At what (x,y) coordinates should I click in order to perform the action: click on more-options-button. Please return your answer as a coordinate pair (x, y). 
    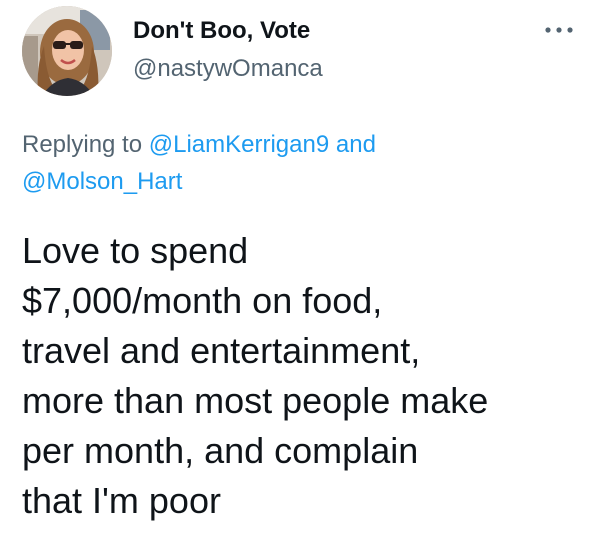
    Looking at the image, I should click on (559, 30).